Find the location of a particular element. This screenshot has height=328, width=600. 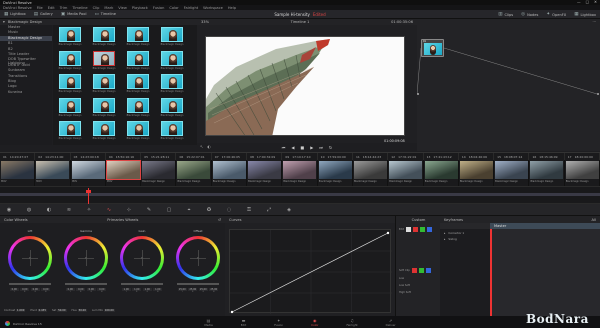

playhead is located at coordinates (88, 196).